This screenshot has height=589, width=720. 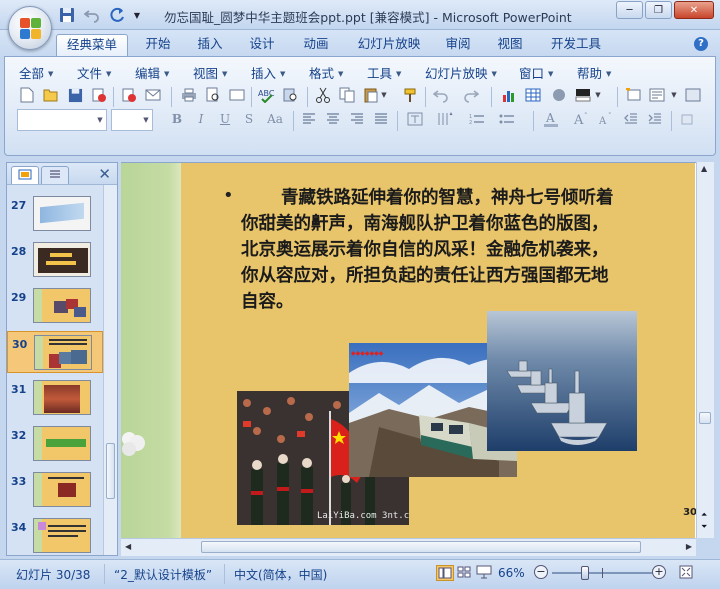 I want to click on bullets-icon, so click(x=507, y=119).